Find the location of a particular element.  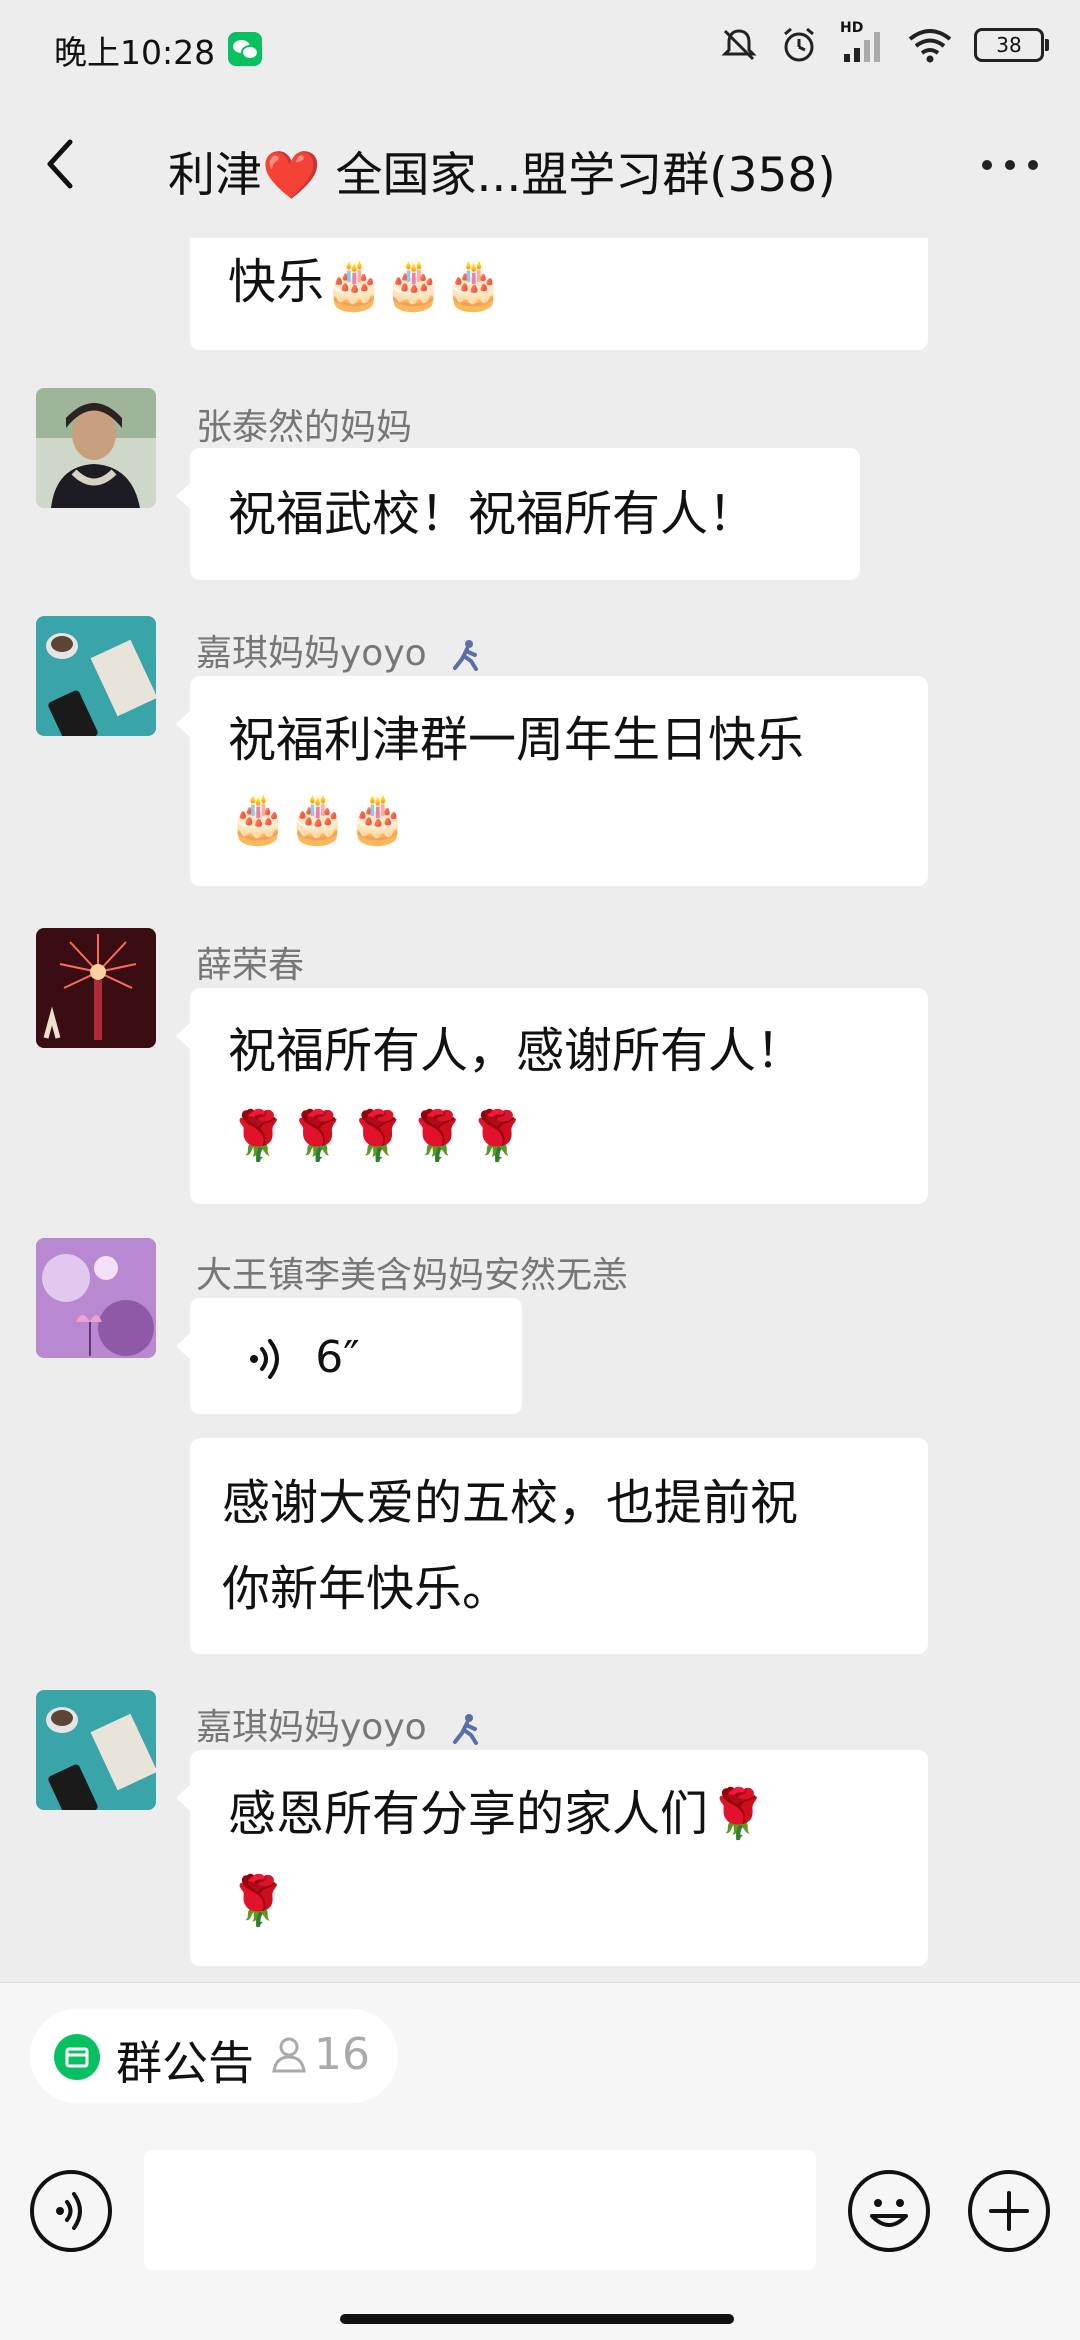

message-text: 快乐 is located at coordinates (276, 282).